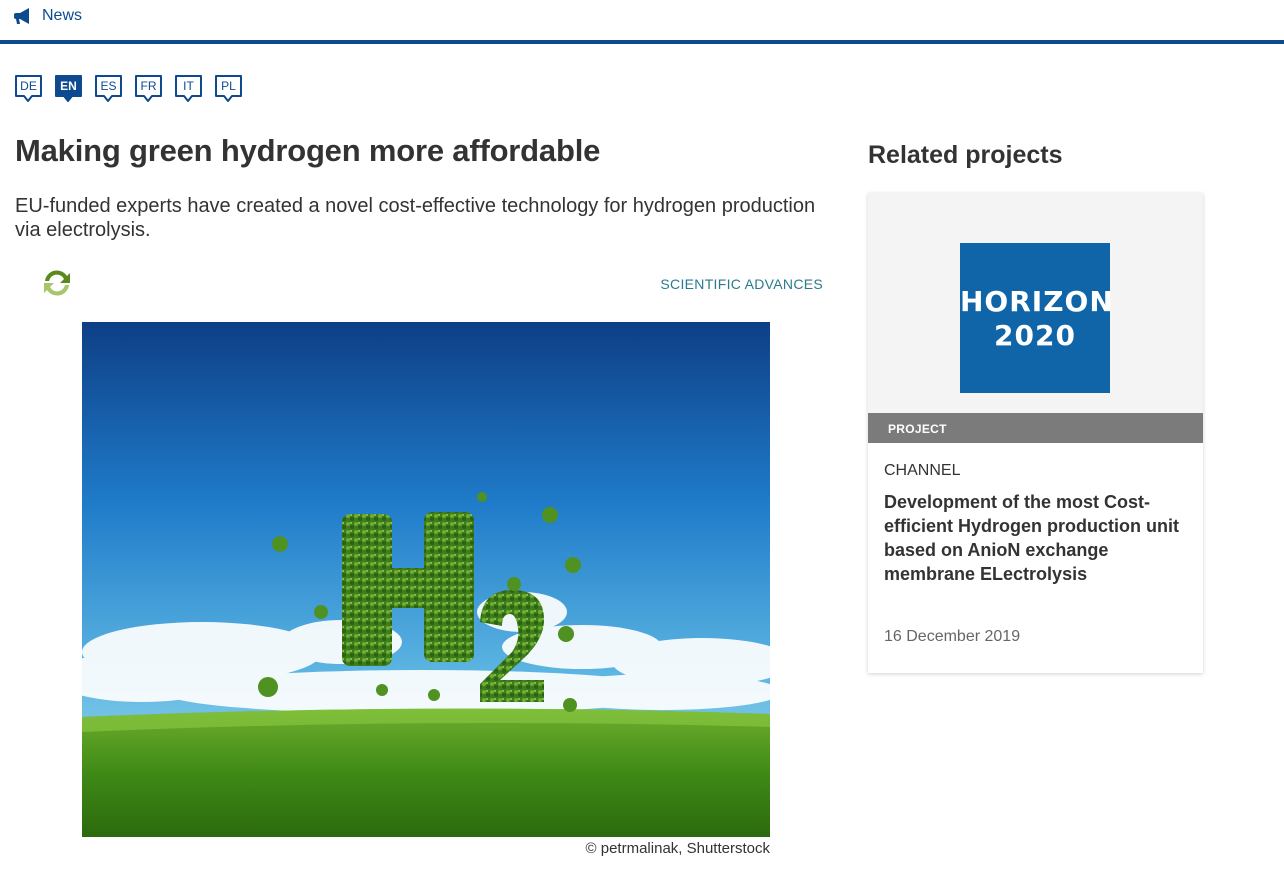 The height and width of the screenshot is (893, 1284). I want to click on related-projects-heading: Related projects, so click(965, 155).